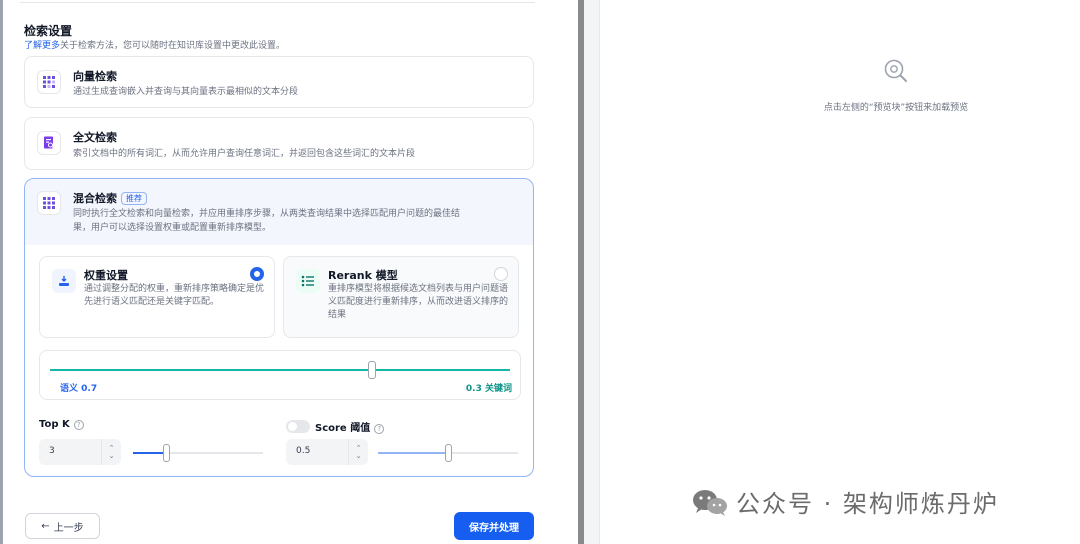 The image size is (1080, 544). Describe the element at coordinates (343, 428) in the screenshot. I see `score-threshold-text: Score 阈值` at that location.